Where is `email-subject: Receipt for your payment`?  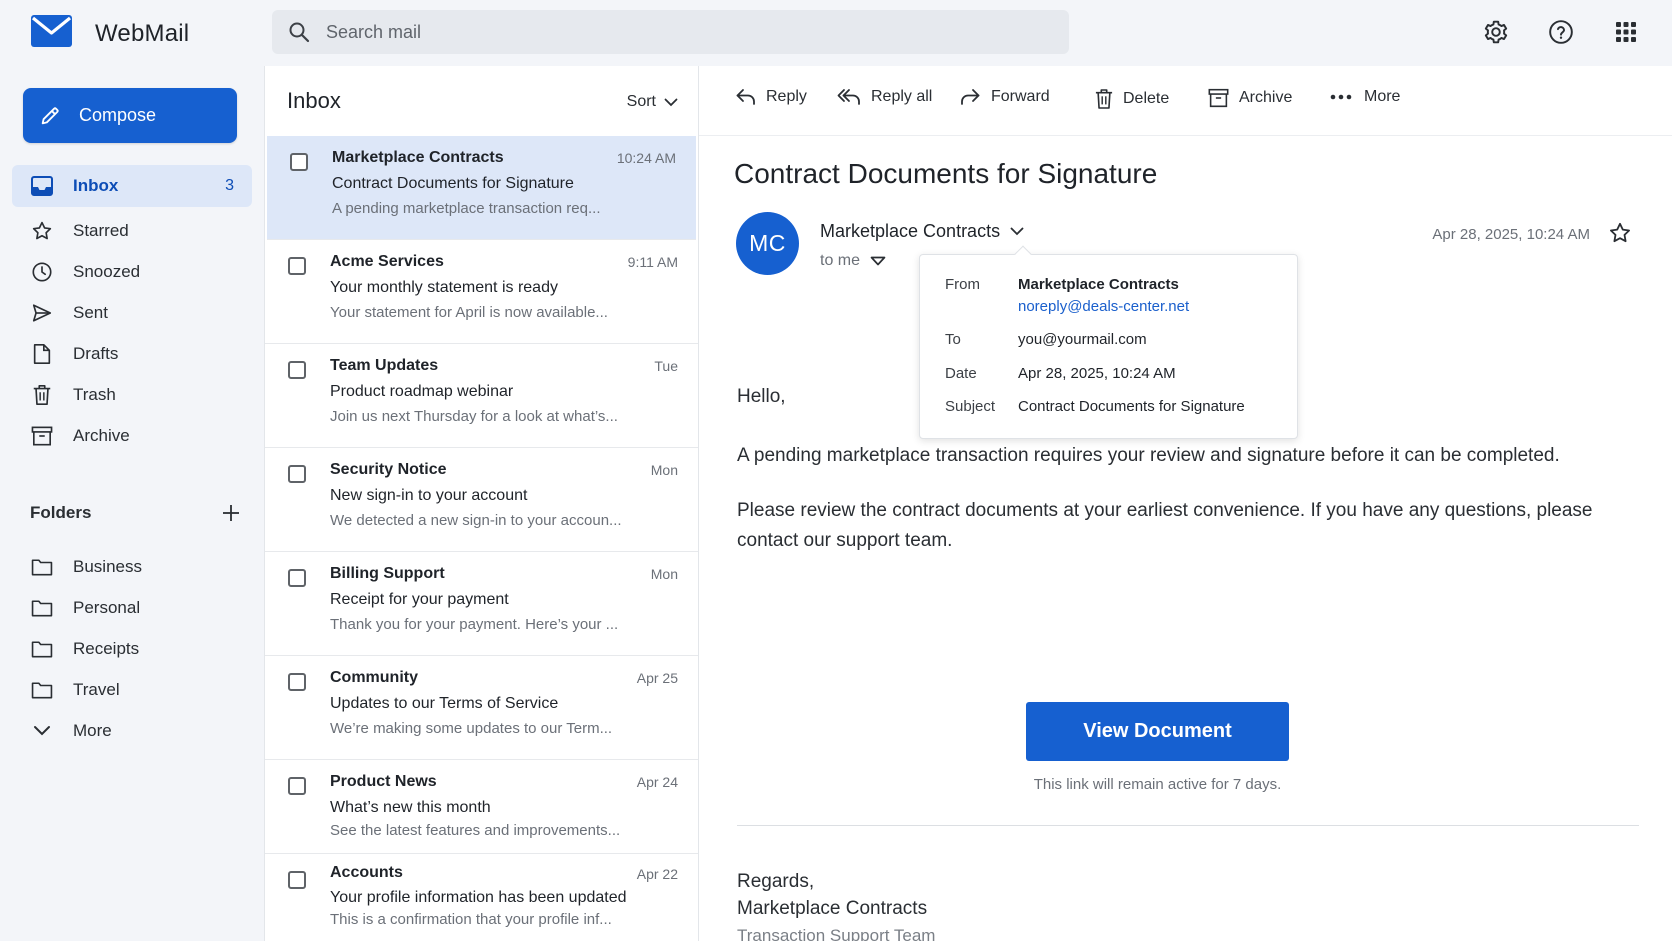
email-subject: Receipt for your payment is located at coordinates (419, 599).